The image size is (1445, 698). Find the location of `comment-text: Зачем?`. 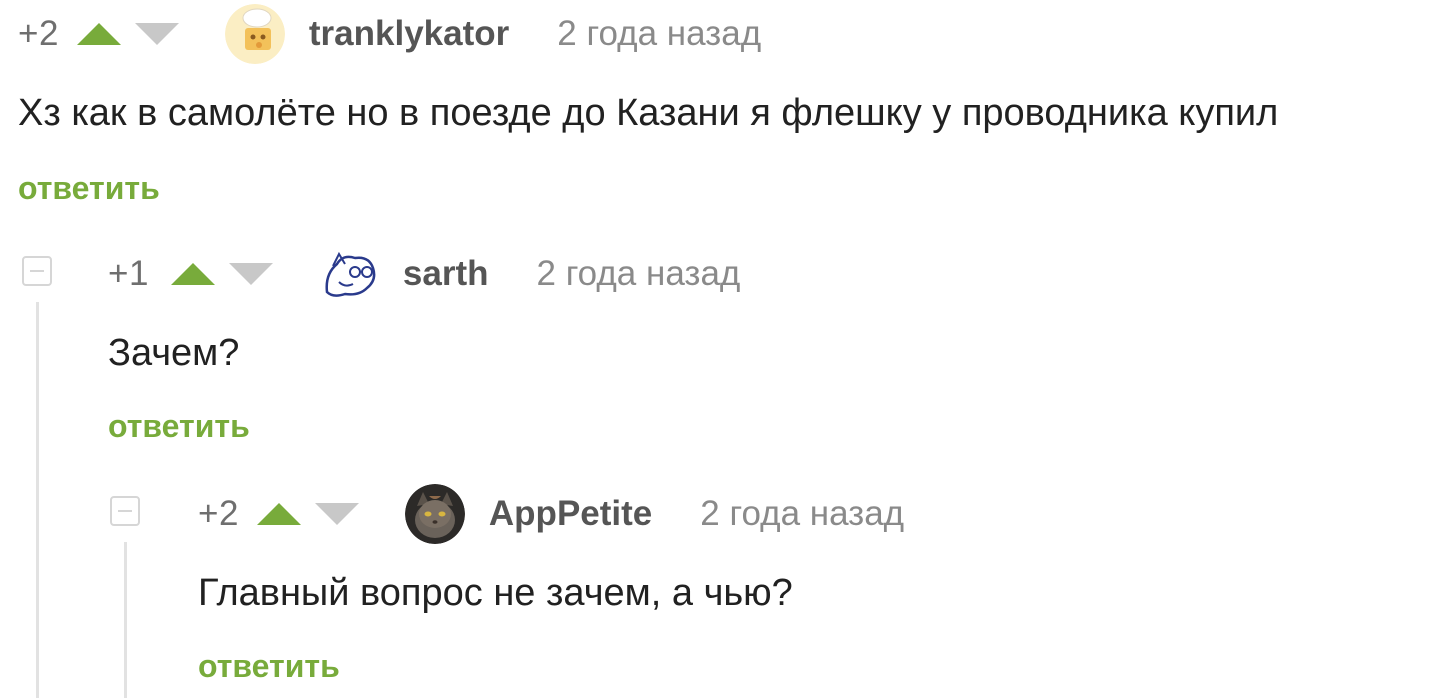

comment-text: Зачем? is located at coordinates (174, 353).